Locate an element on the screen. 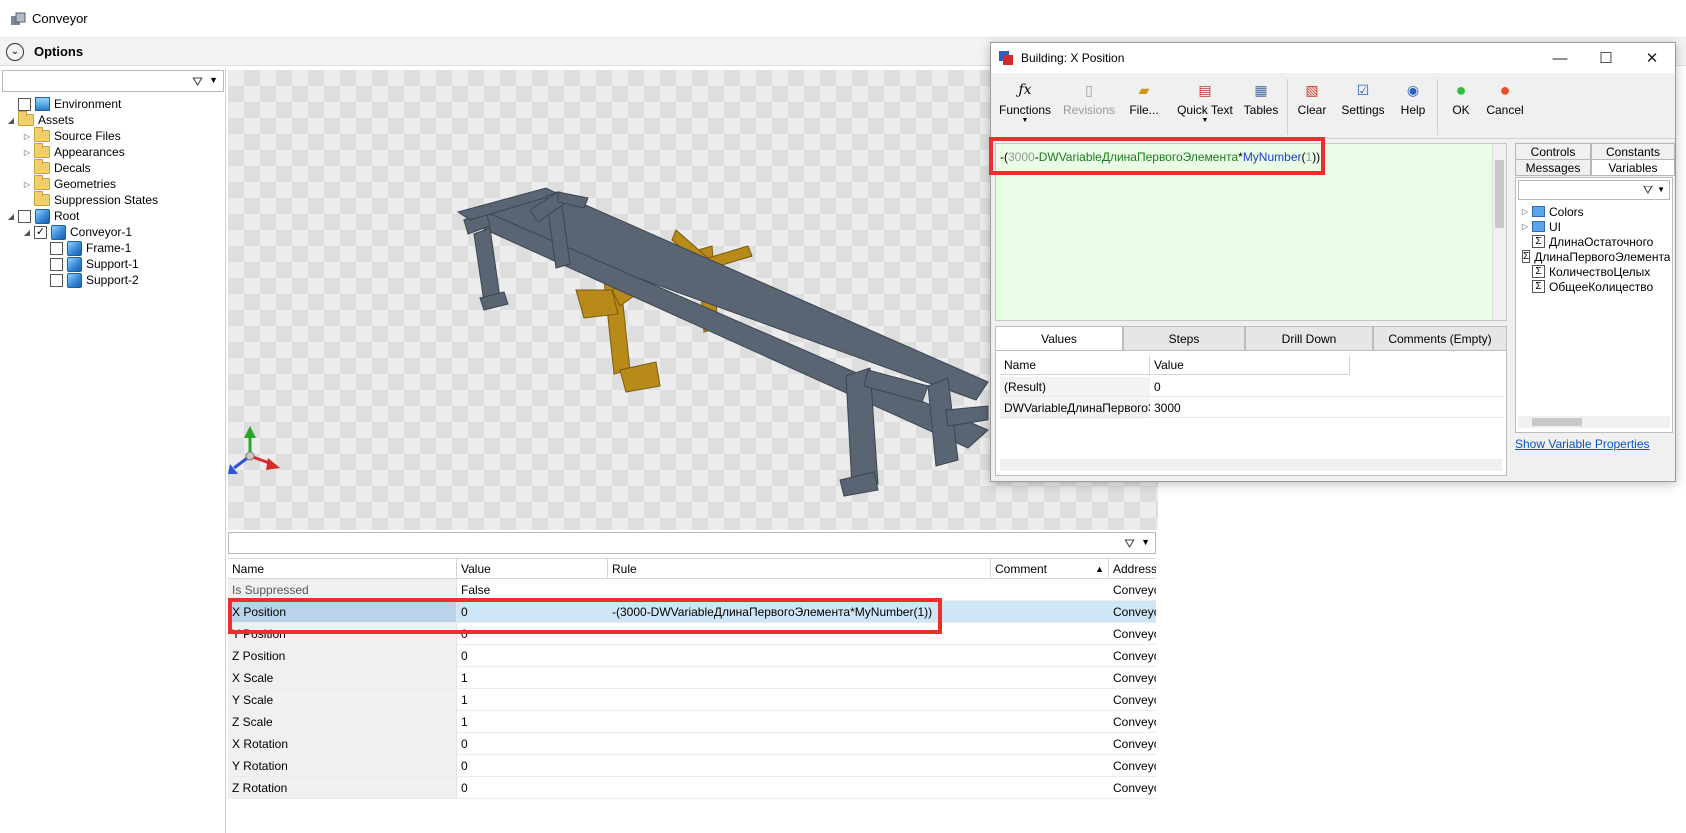  column-header-address: Address is located at coordinates (1132, 569).